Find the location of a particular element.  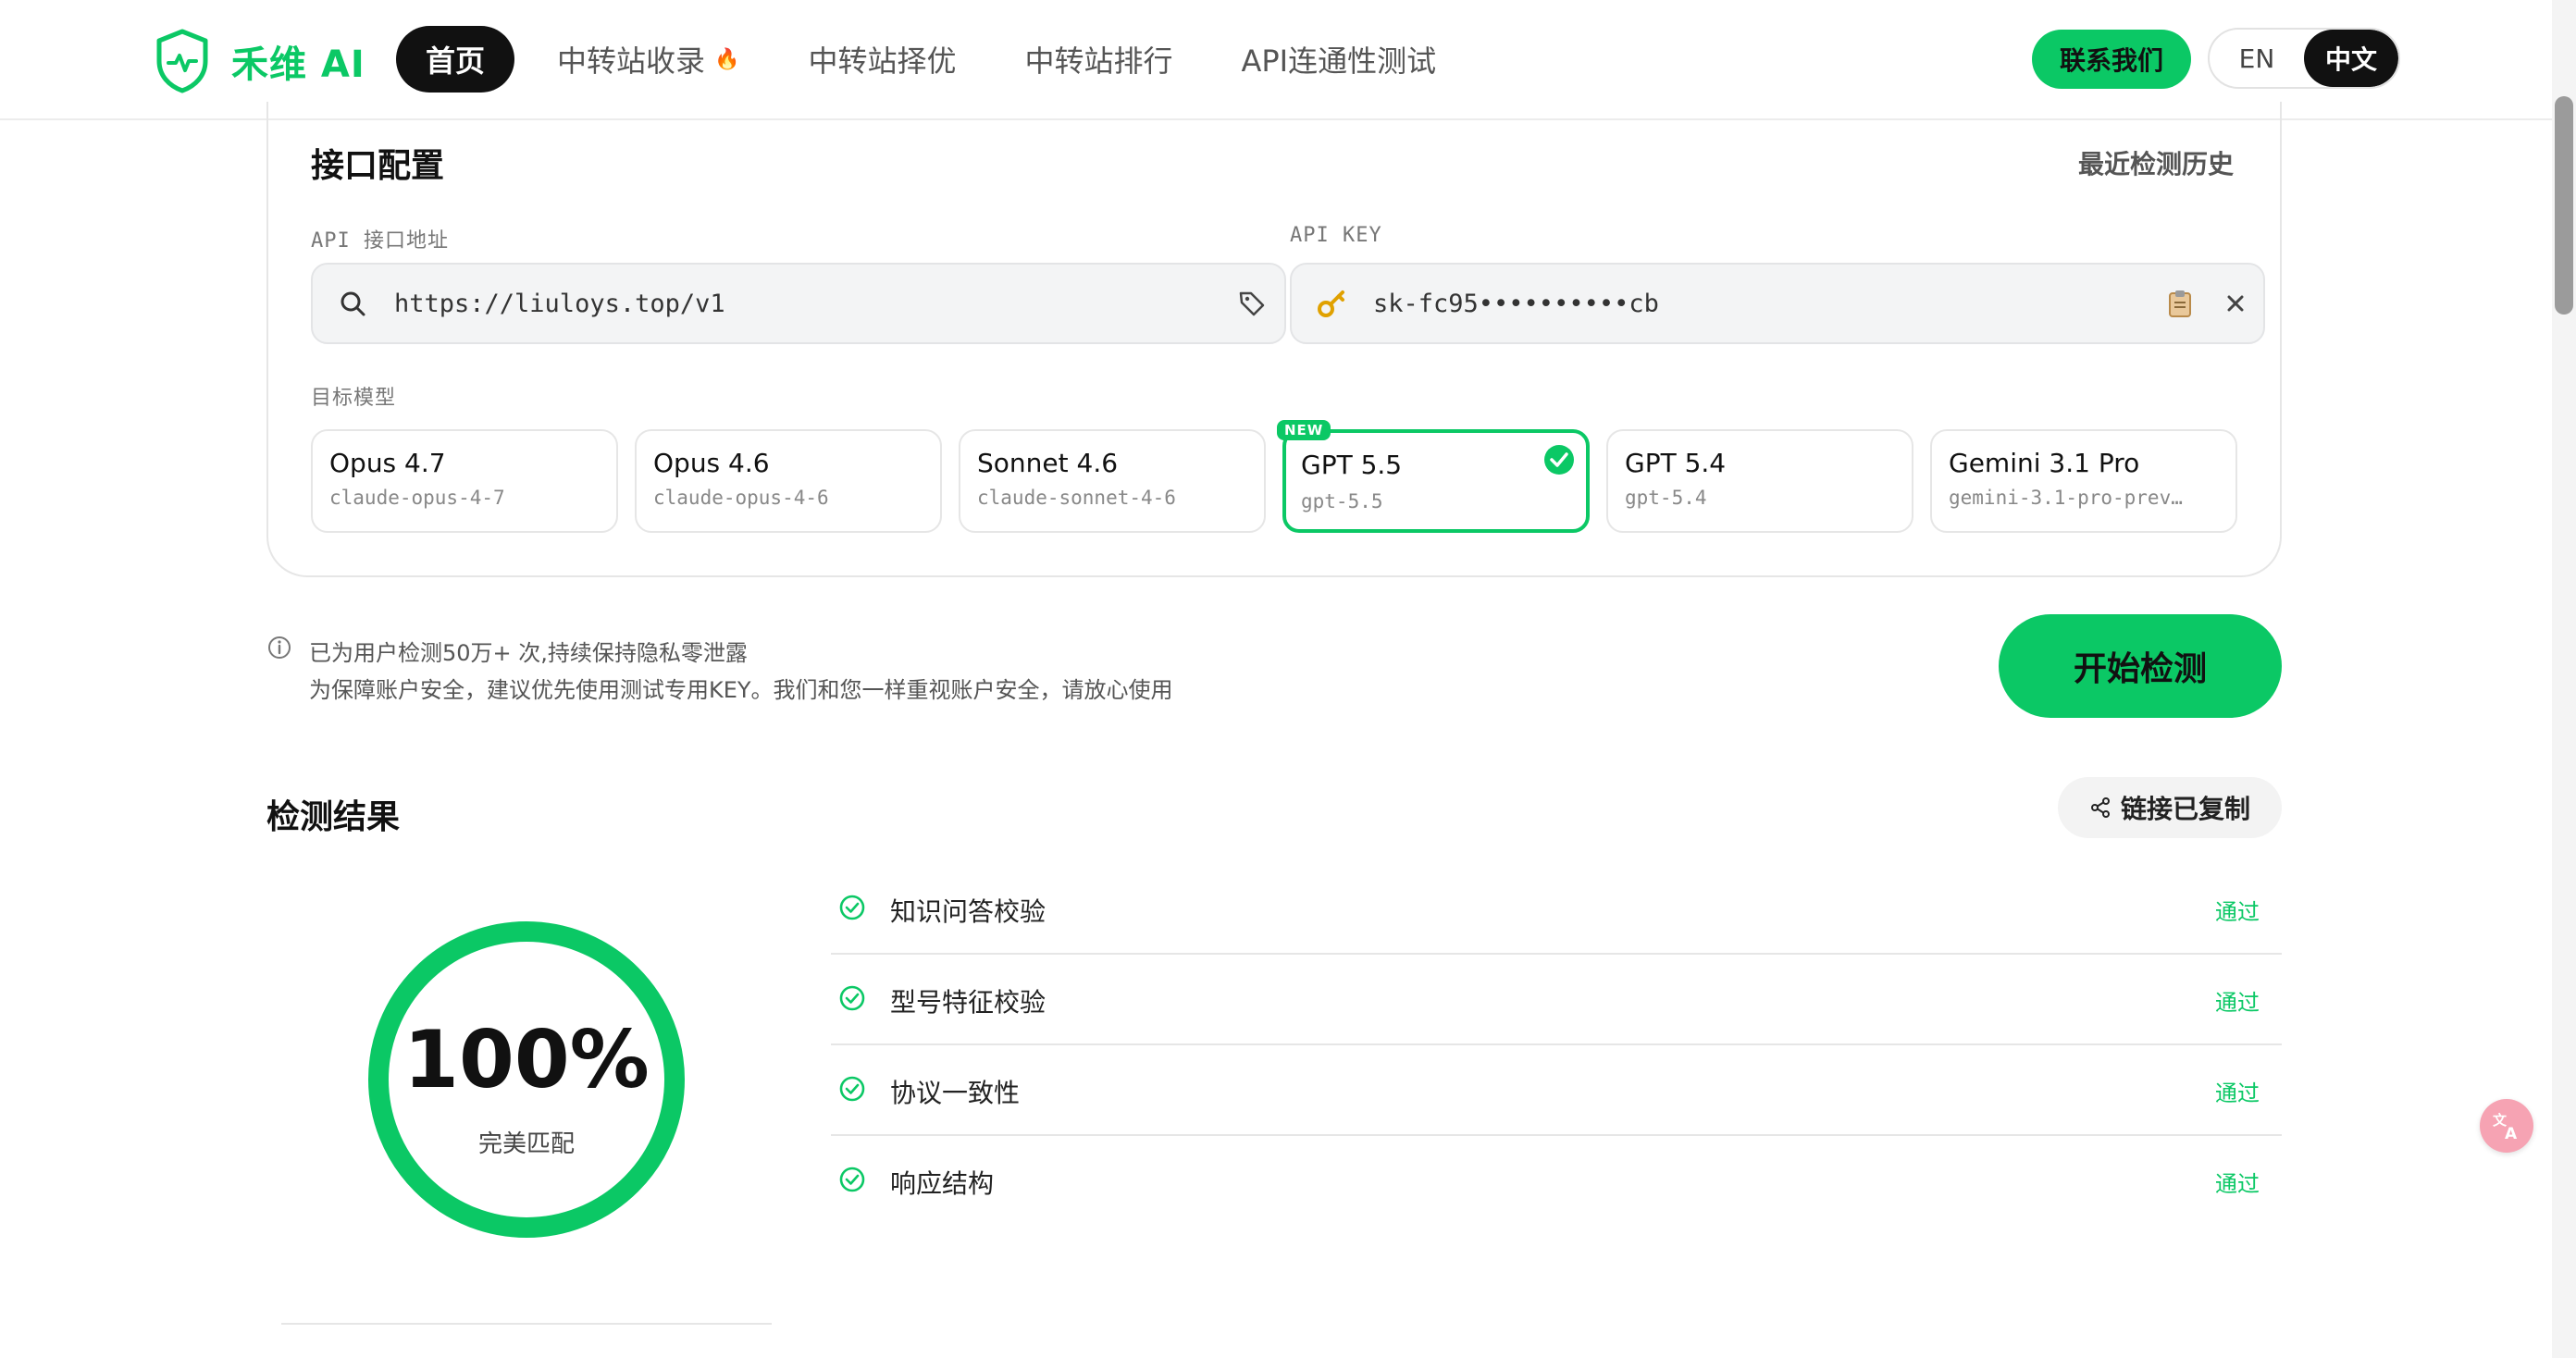

check-label: 协议一致性 is located at coordinates (955, 1093).